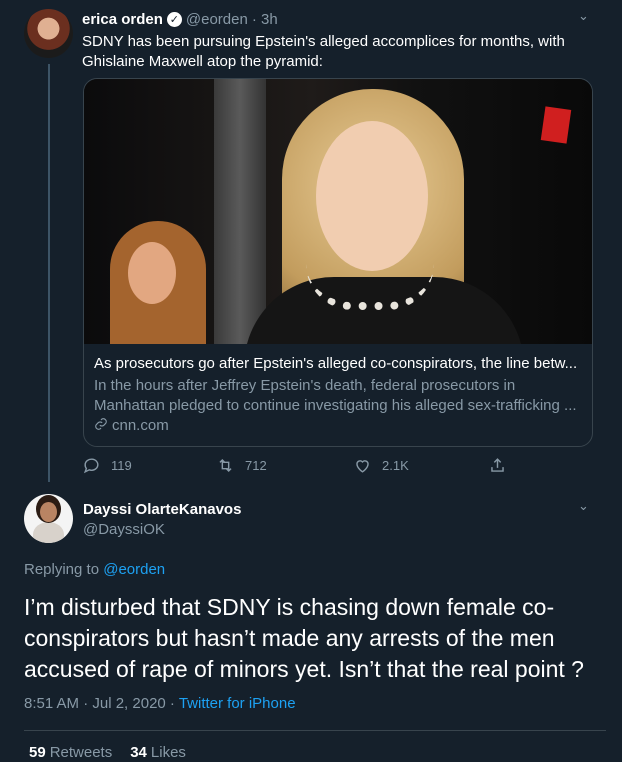 This screenshot has width=622, height=762. What do you see at coordinates (81, 752) in the screenshot?
I see `retweets-label: Retweets` at bounding box center [81, 752].